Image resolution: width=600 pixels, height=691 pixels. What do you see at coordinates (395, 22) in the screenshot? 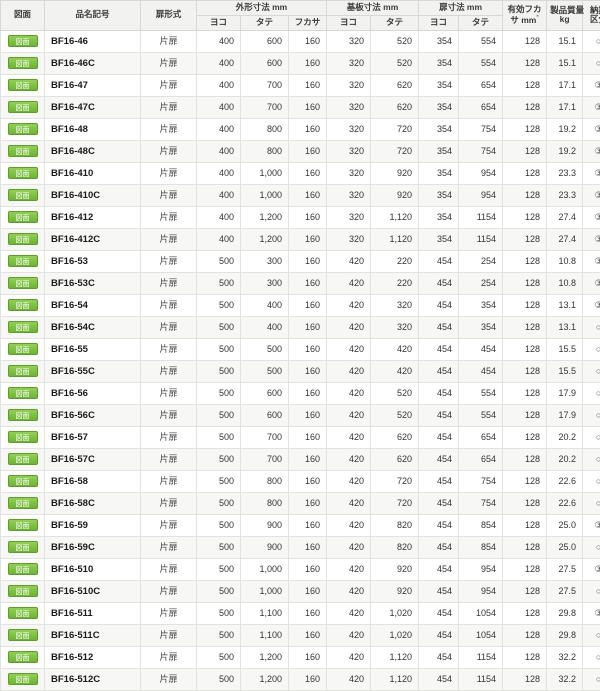
I see `header-base-height: タテ` at bounding box center [395, 22].